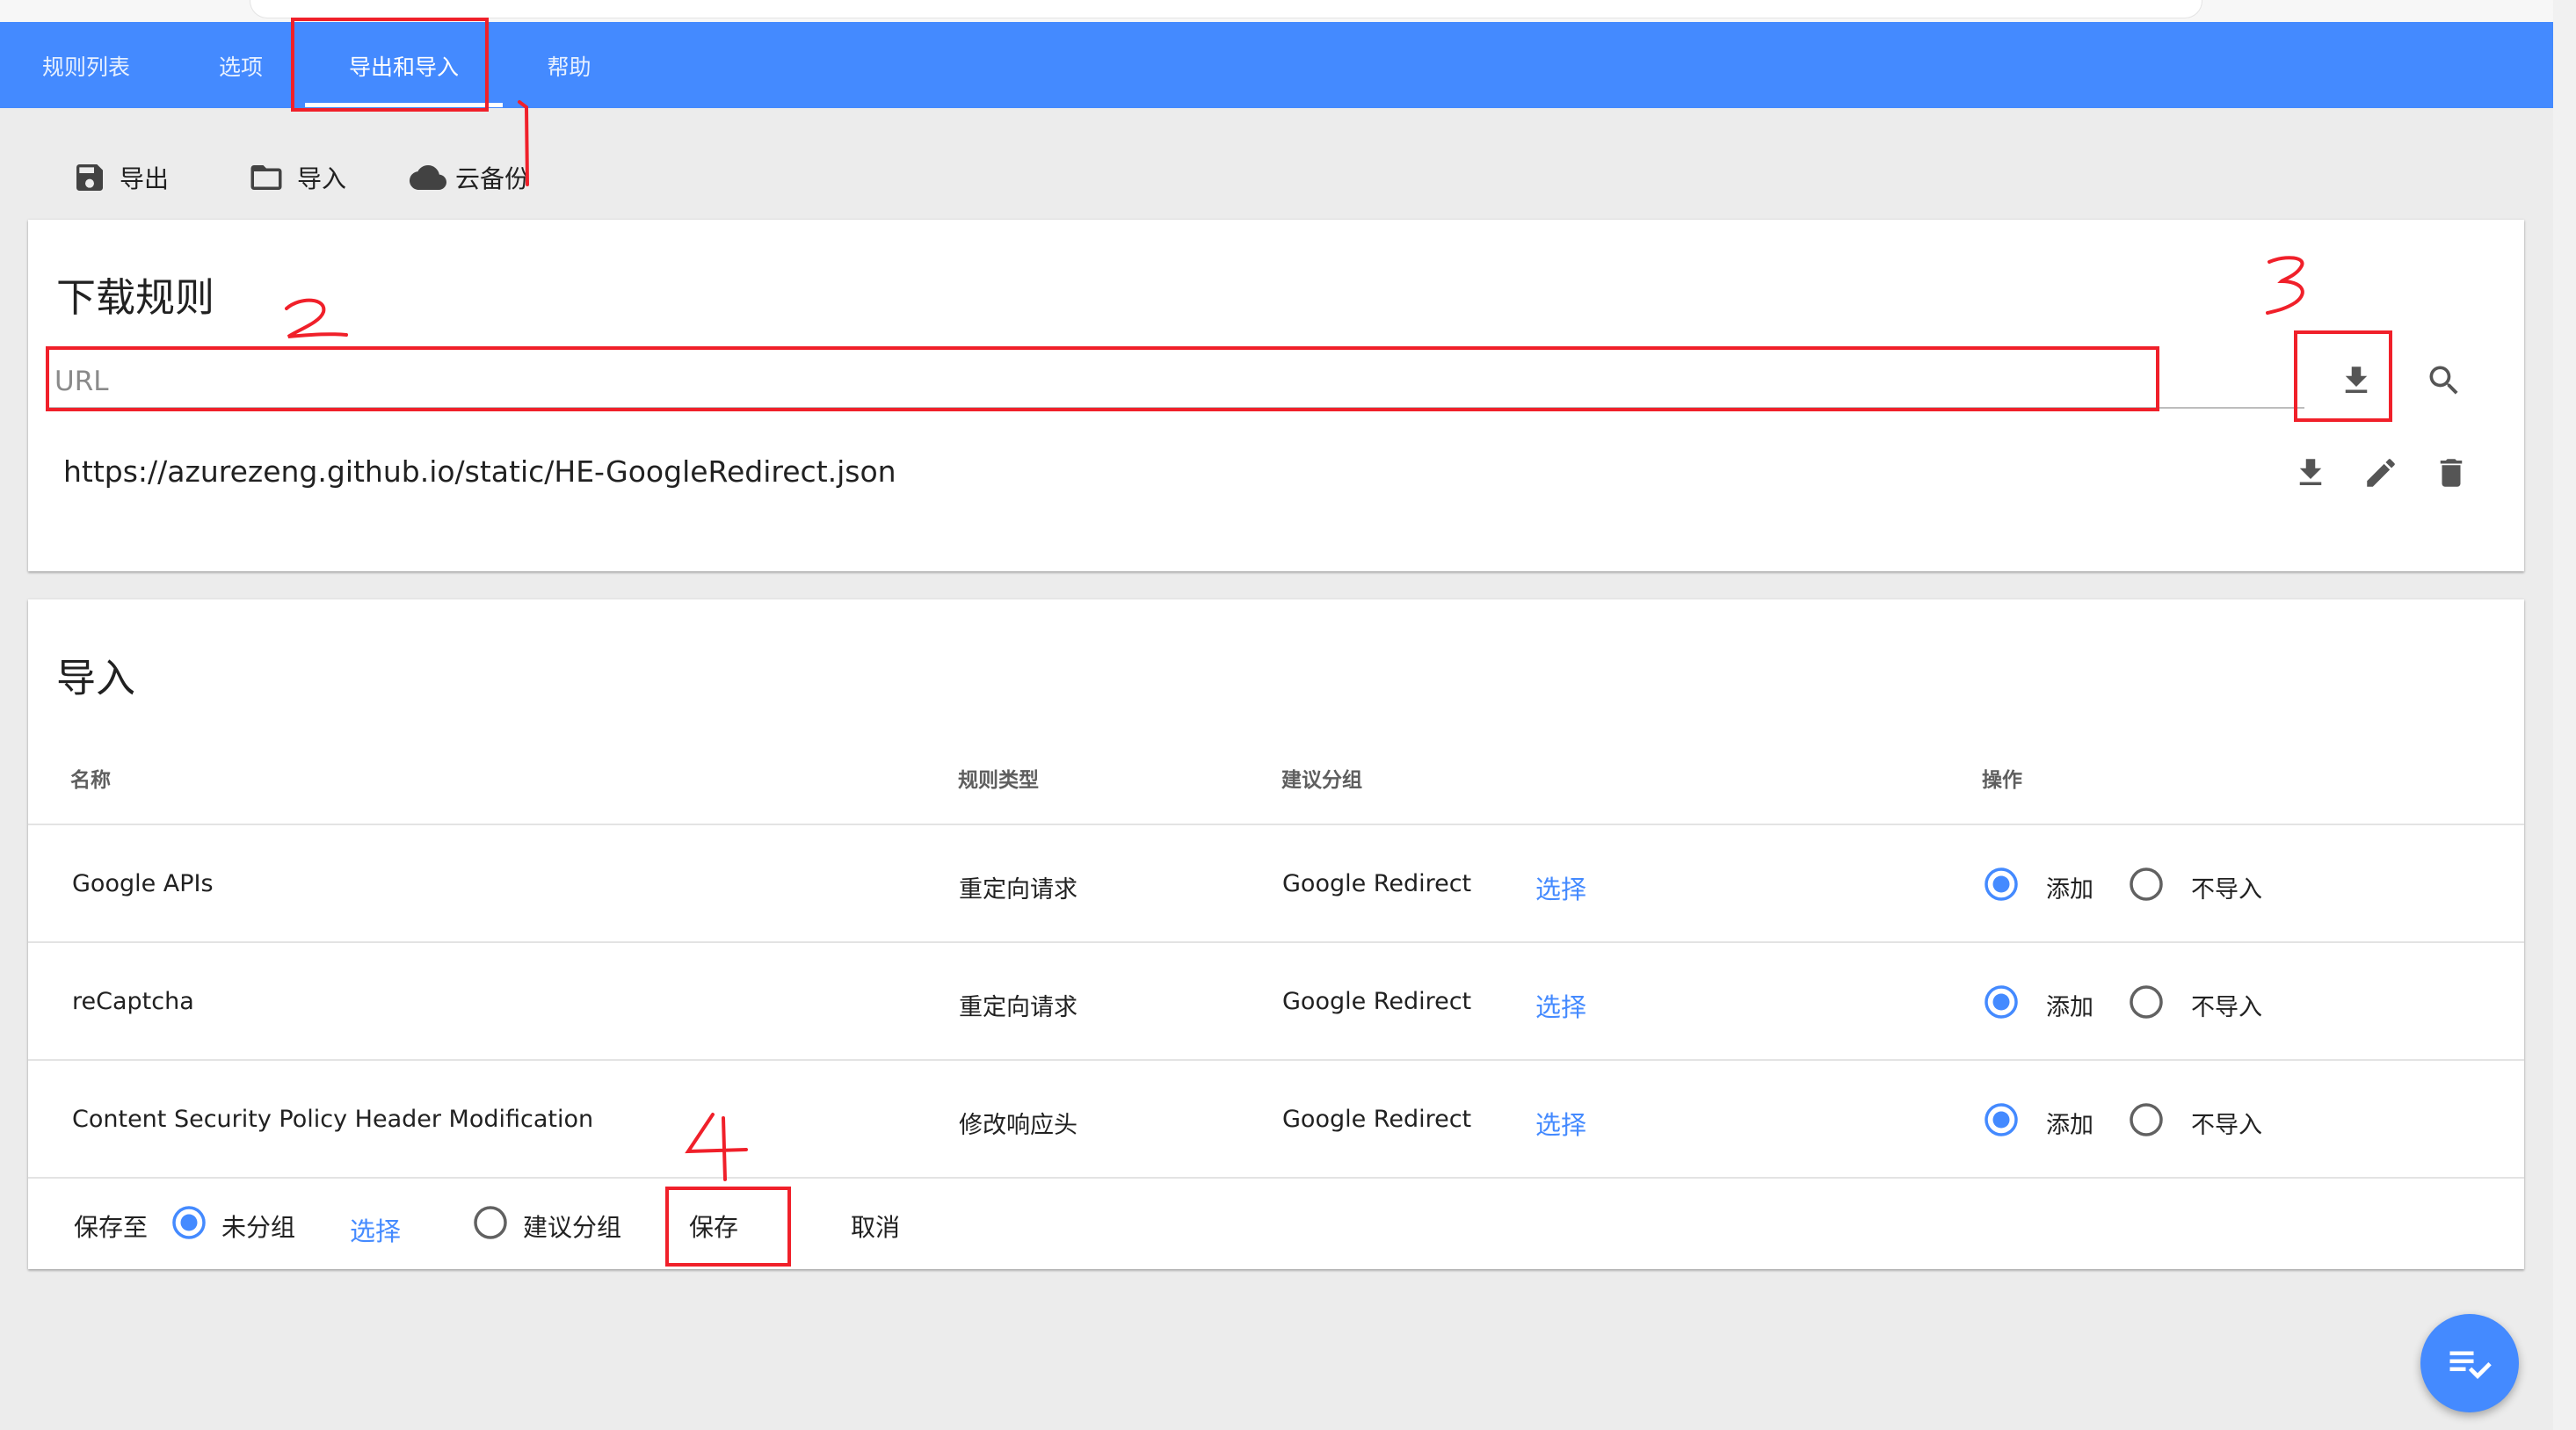 The height and width of the screenshot is (1430, 2576). What do you see at coordinates (467, 178) in the screenshot?
I see `cloud-backup-button: 云备份` at bounding box center [467, 178].